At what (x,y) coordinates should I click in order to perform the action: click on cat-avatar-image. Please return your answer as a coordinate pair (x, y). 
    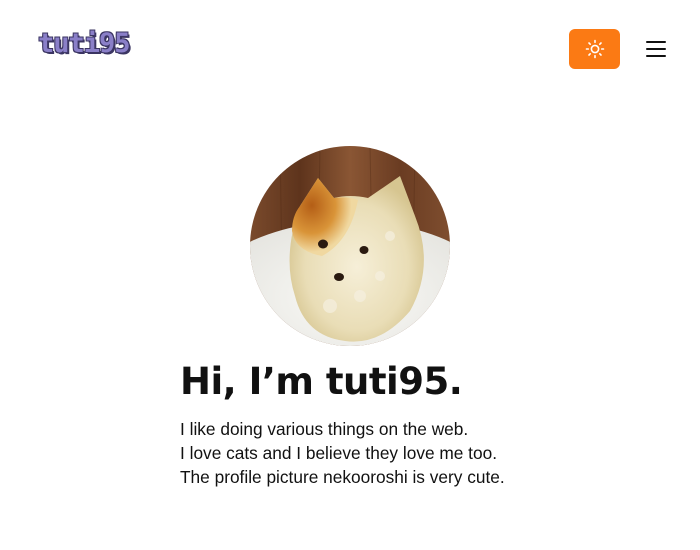
    Looking at the image, I should click on (350, 246).